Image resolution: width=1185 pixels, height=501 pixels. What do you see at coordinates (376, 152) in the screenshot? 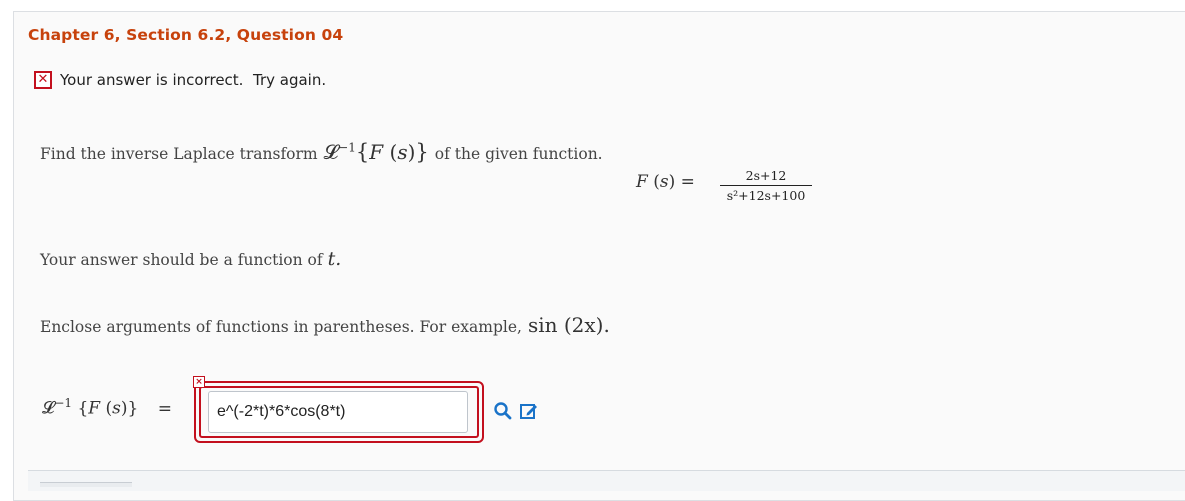
I see `laplace-expression: 𝓛−1{F (s)}` at bounding box center [376, 152].